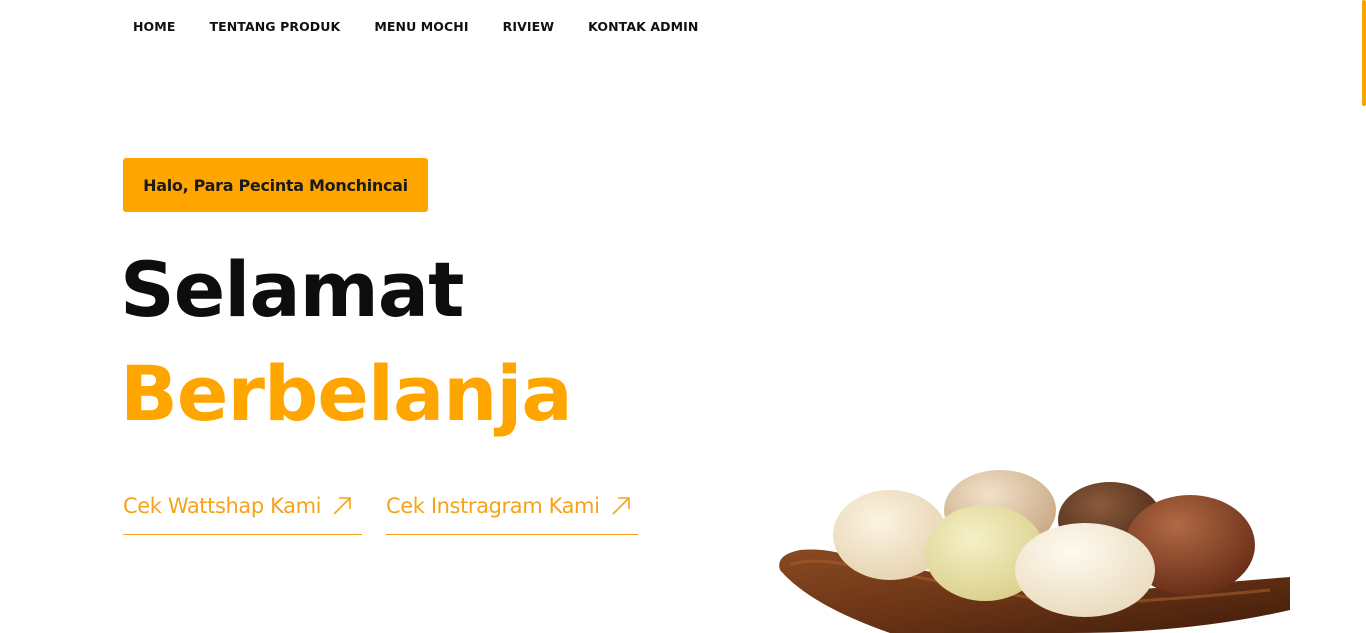  What do you see at coordinates (292, 289) in the screenshot?
I see `hero-title-line1: Selamat` at bounding box center [292, 289].